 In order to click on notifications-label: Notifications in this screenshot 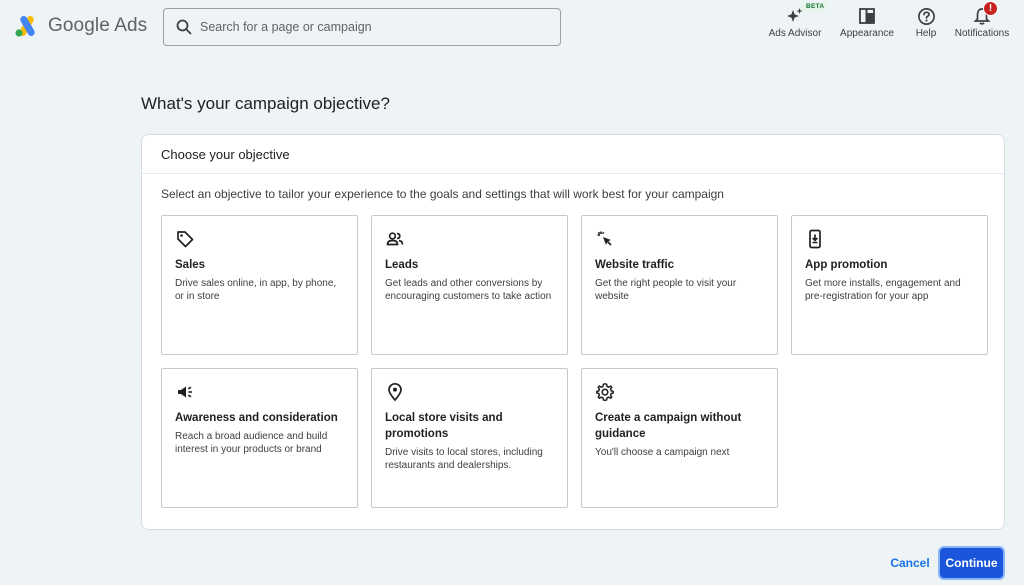, I will do `click(982, 33)`.